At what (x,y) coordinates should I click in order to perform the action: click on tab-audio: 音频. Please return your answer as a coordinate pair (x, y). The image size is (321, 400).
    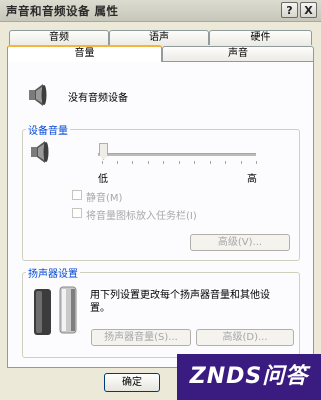
    Looking at the image, I should click on (59, 37).